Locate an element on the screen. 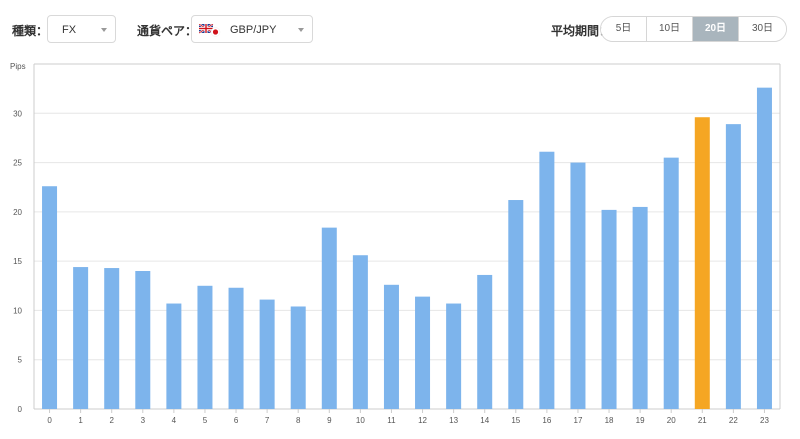 This screenshot has width=800, height=439. x-tick-label: 21 is located at coordinates (702, 420).